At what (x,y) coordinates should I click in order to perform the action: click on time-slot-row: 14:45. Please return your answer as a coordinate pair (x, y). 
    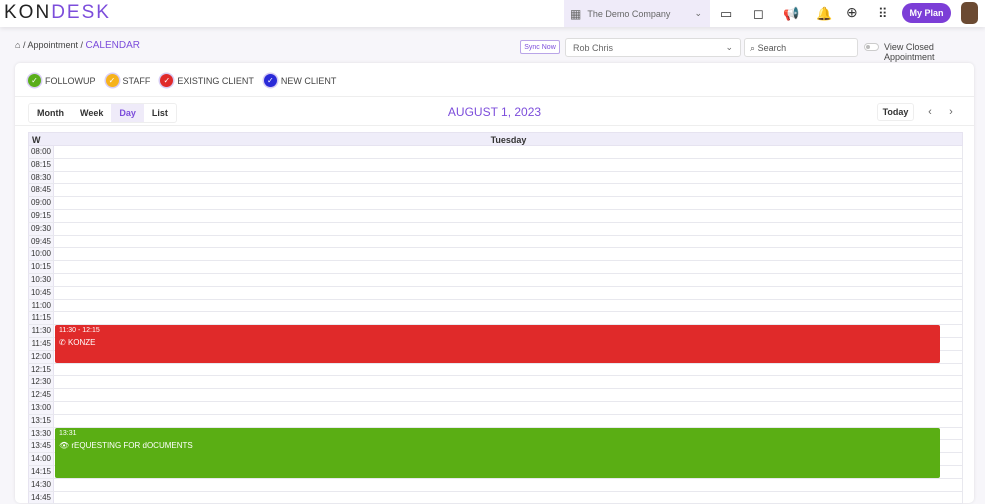
    Looking at the image, I should click on (495, 497).